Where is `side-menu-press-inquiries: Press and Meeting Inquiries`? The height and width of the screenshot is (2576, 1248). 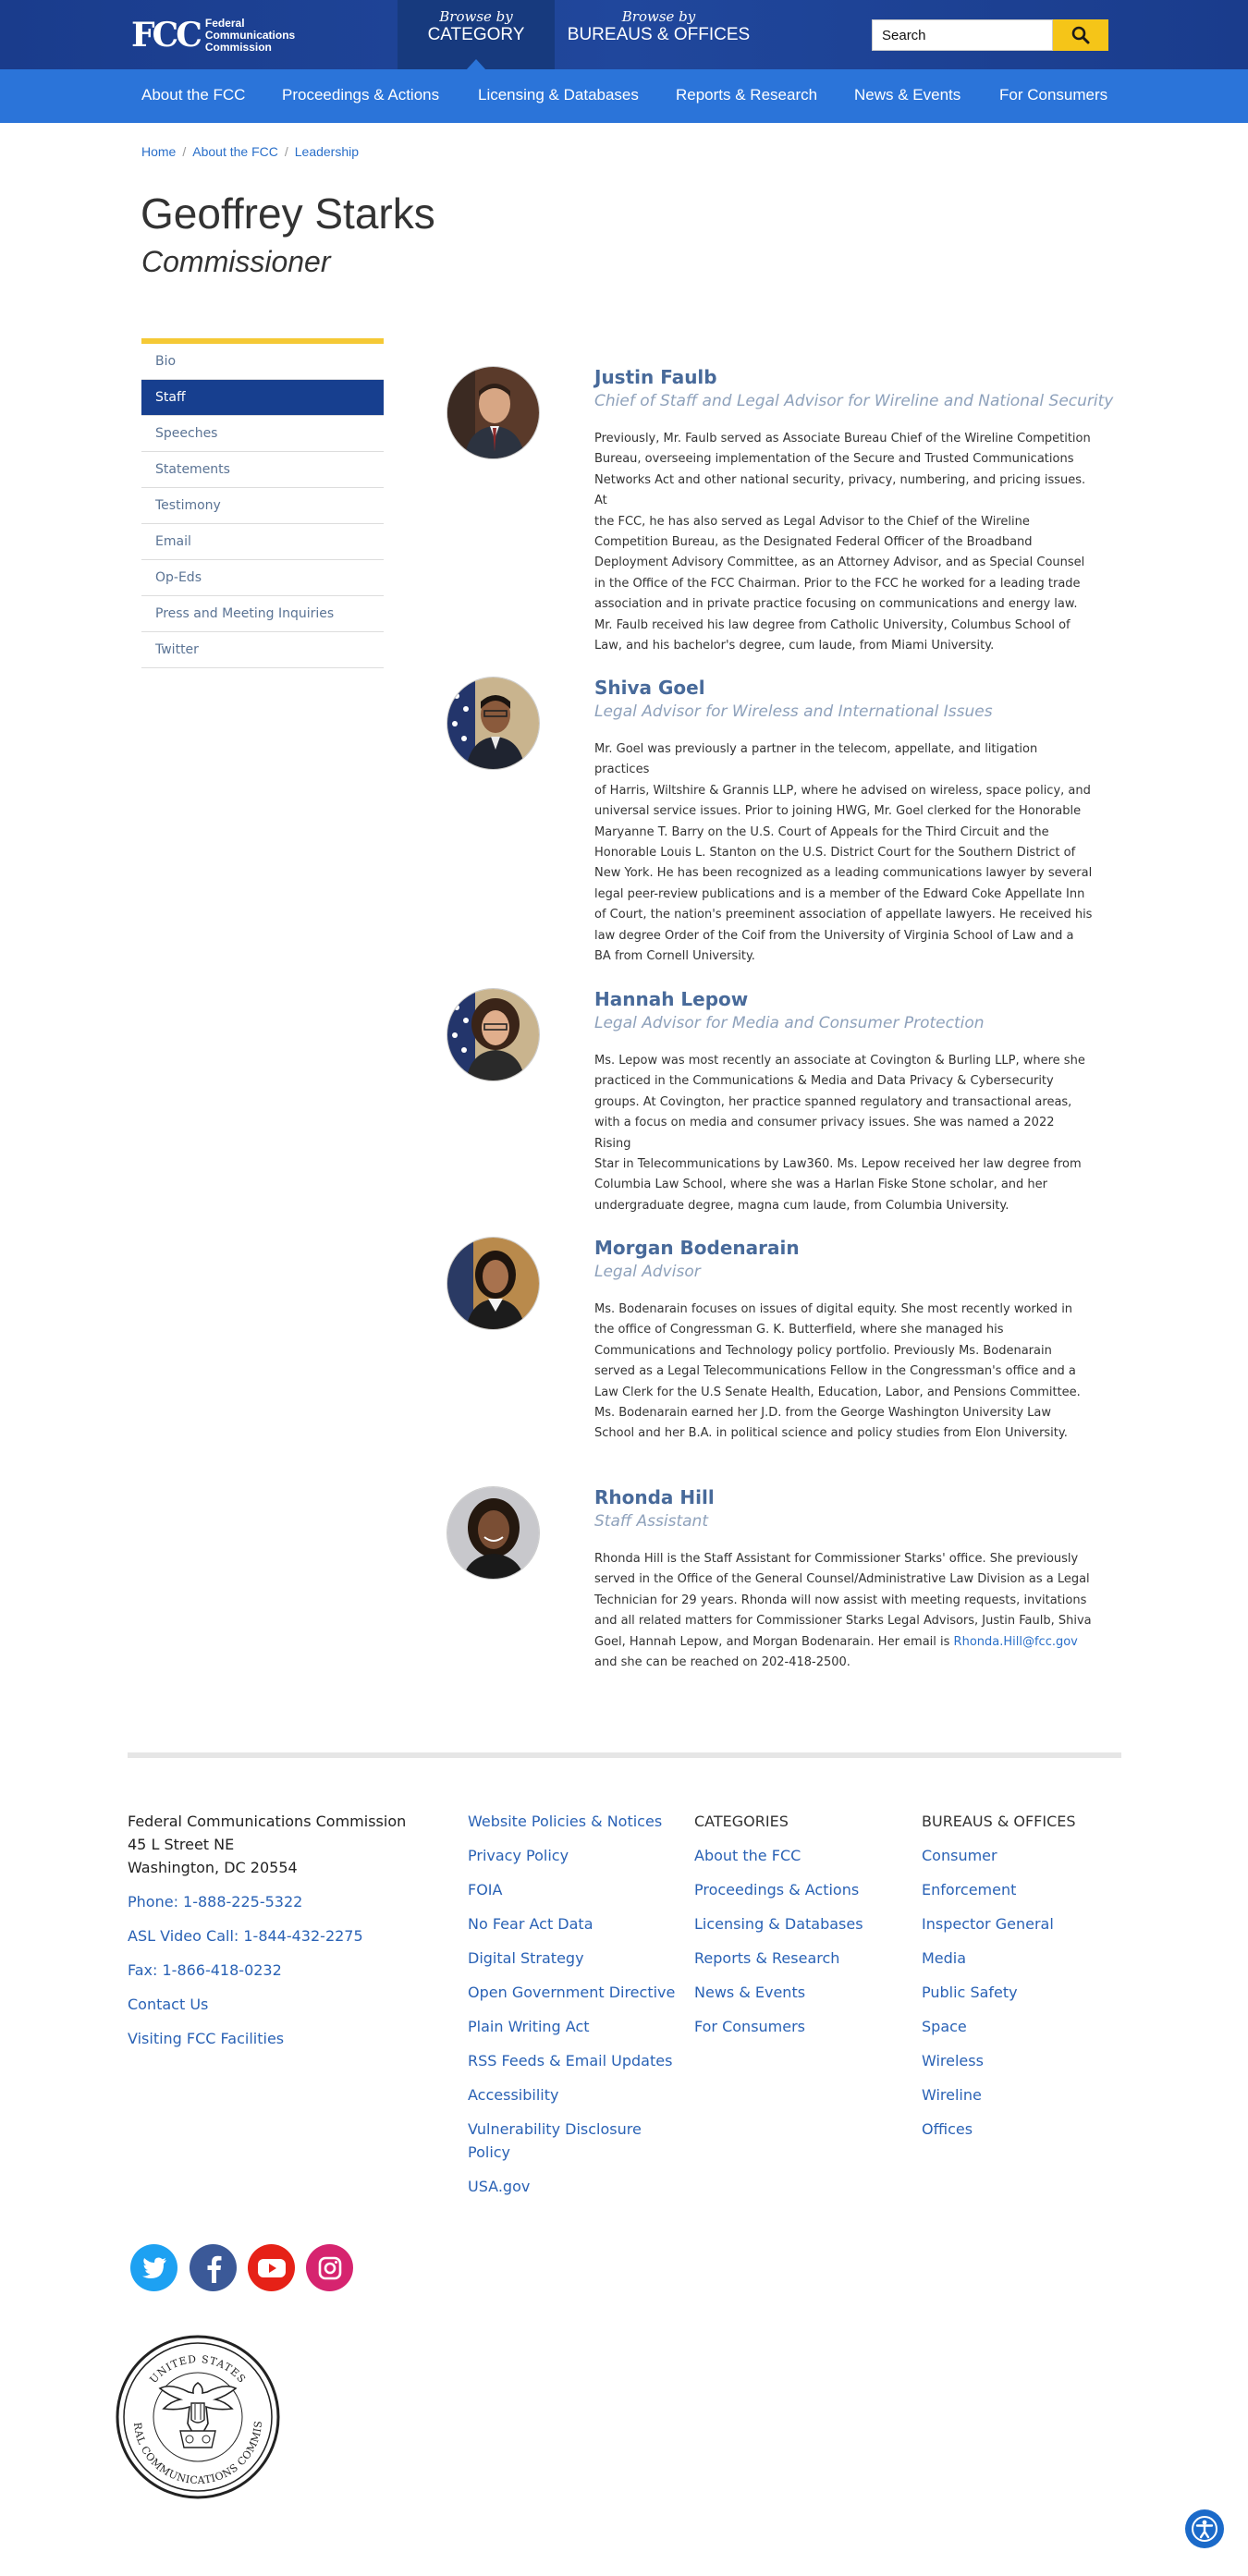 side-menu-press-inquiries: Press and Meeting Inquiries is located at coordinates (262, 614).